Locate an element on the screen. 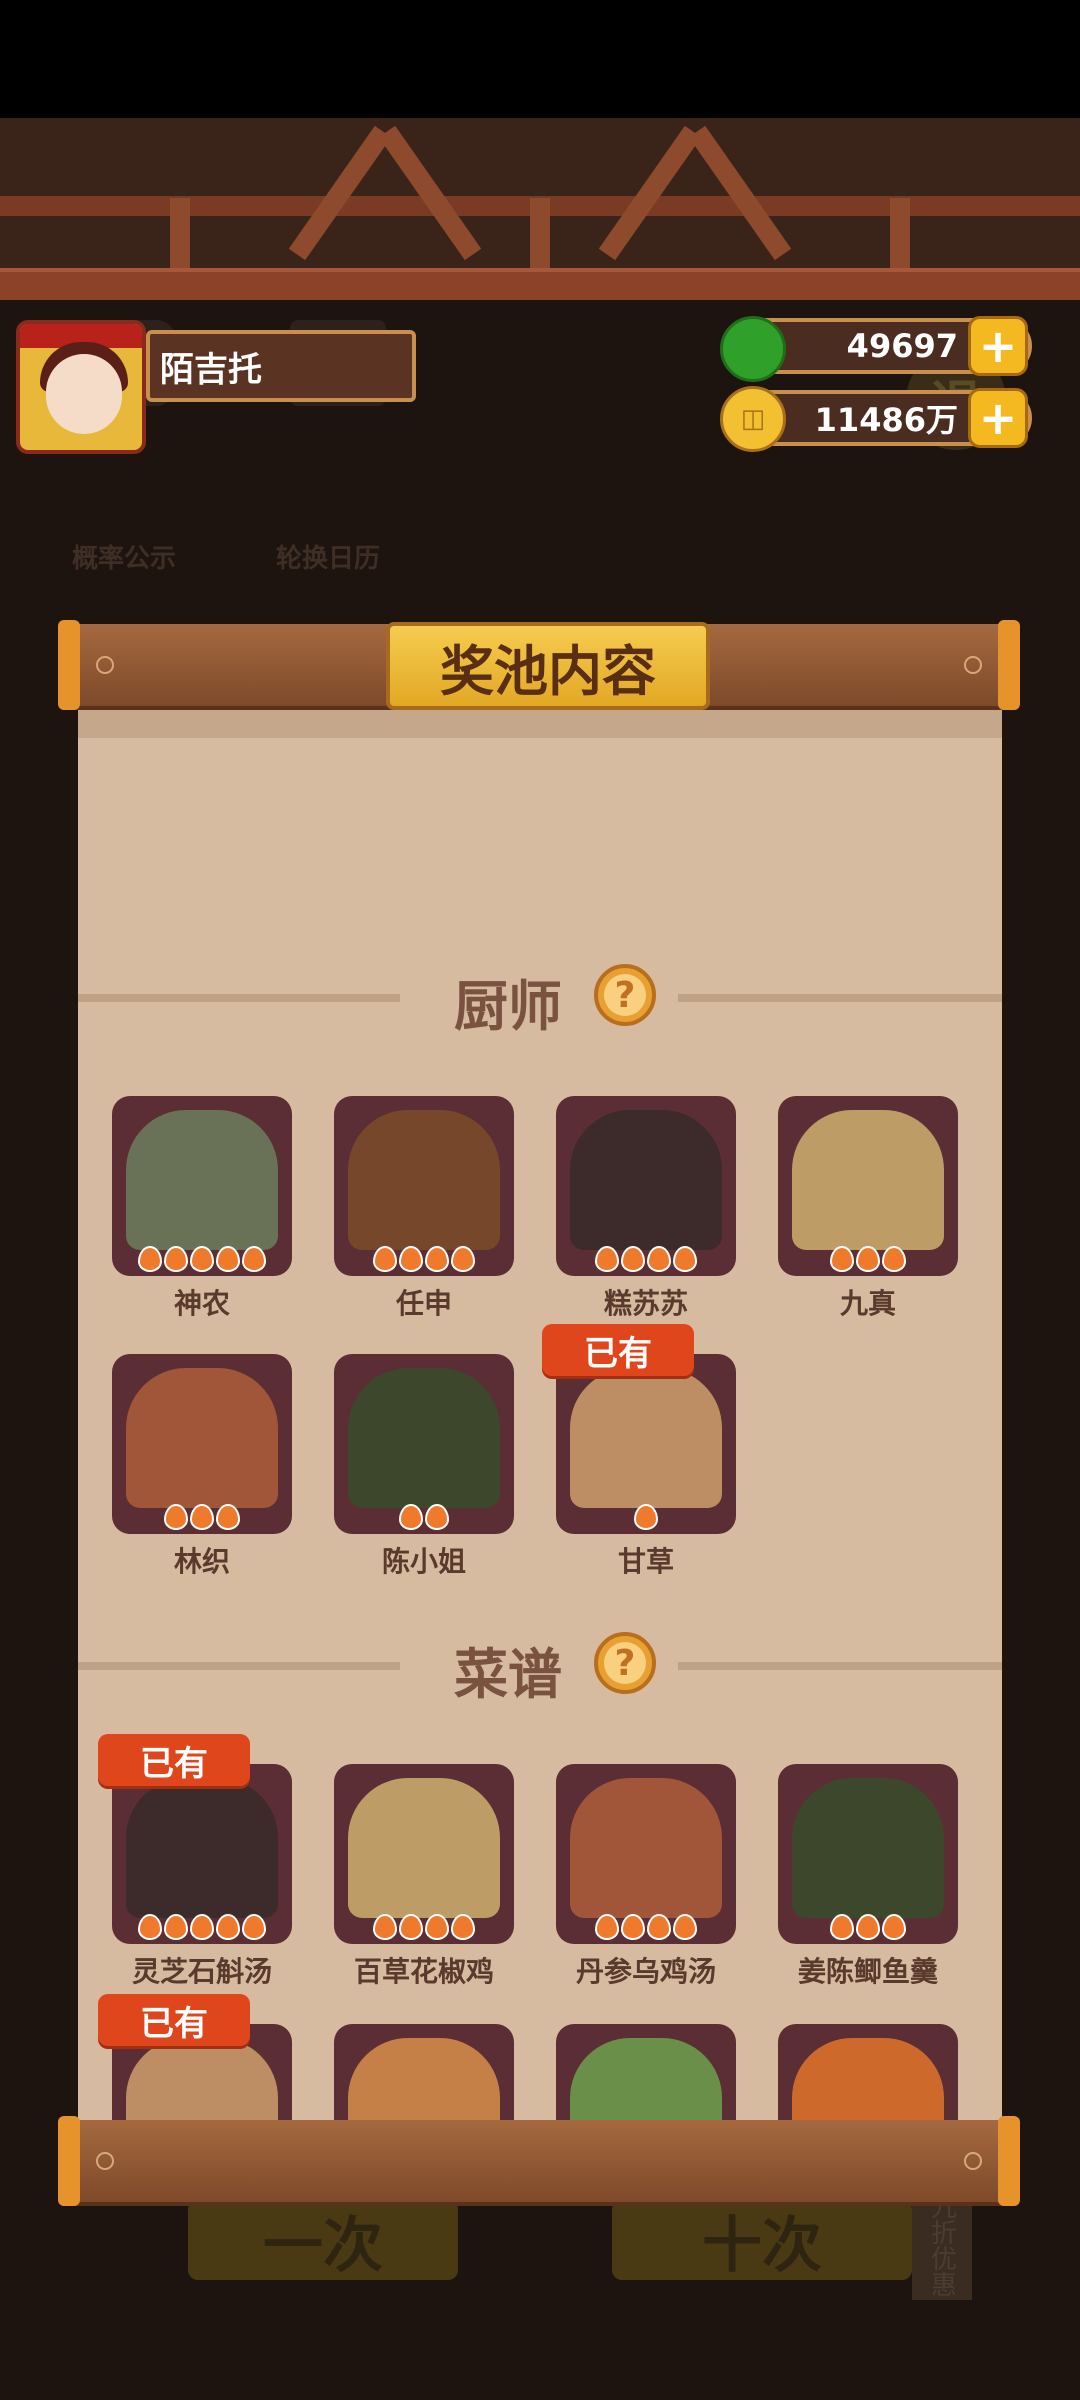  recipe-section-header: 菜谱 ? is located at coordinates (540, 1668).